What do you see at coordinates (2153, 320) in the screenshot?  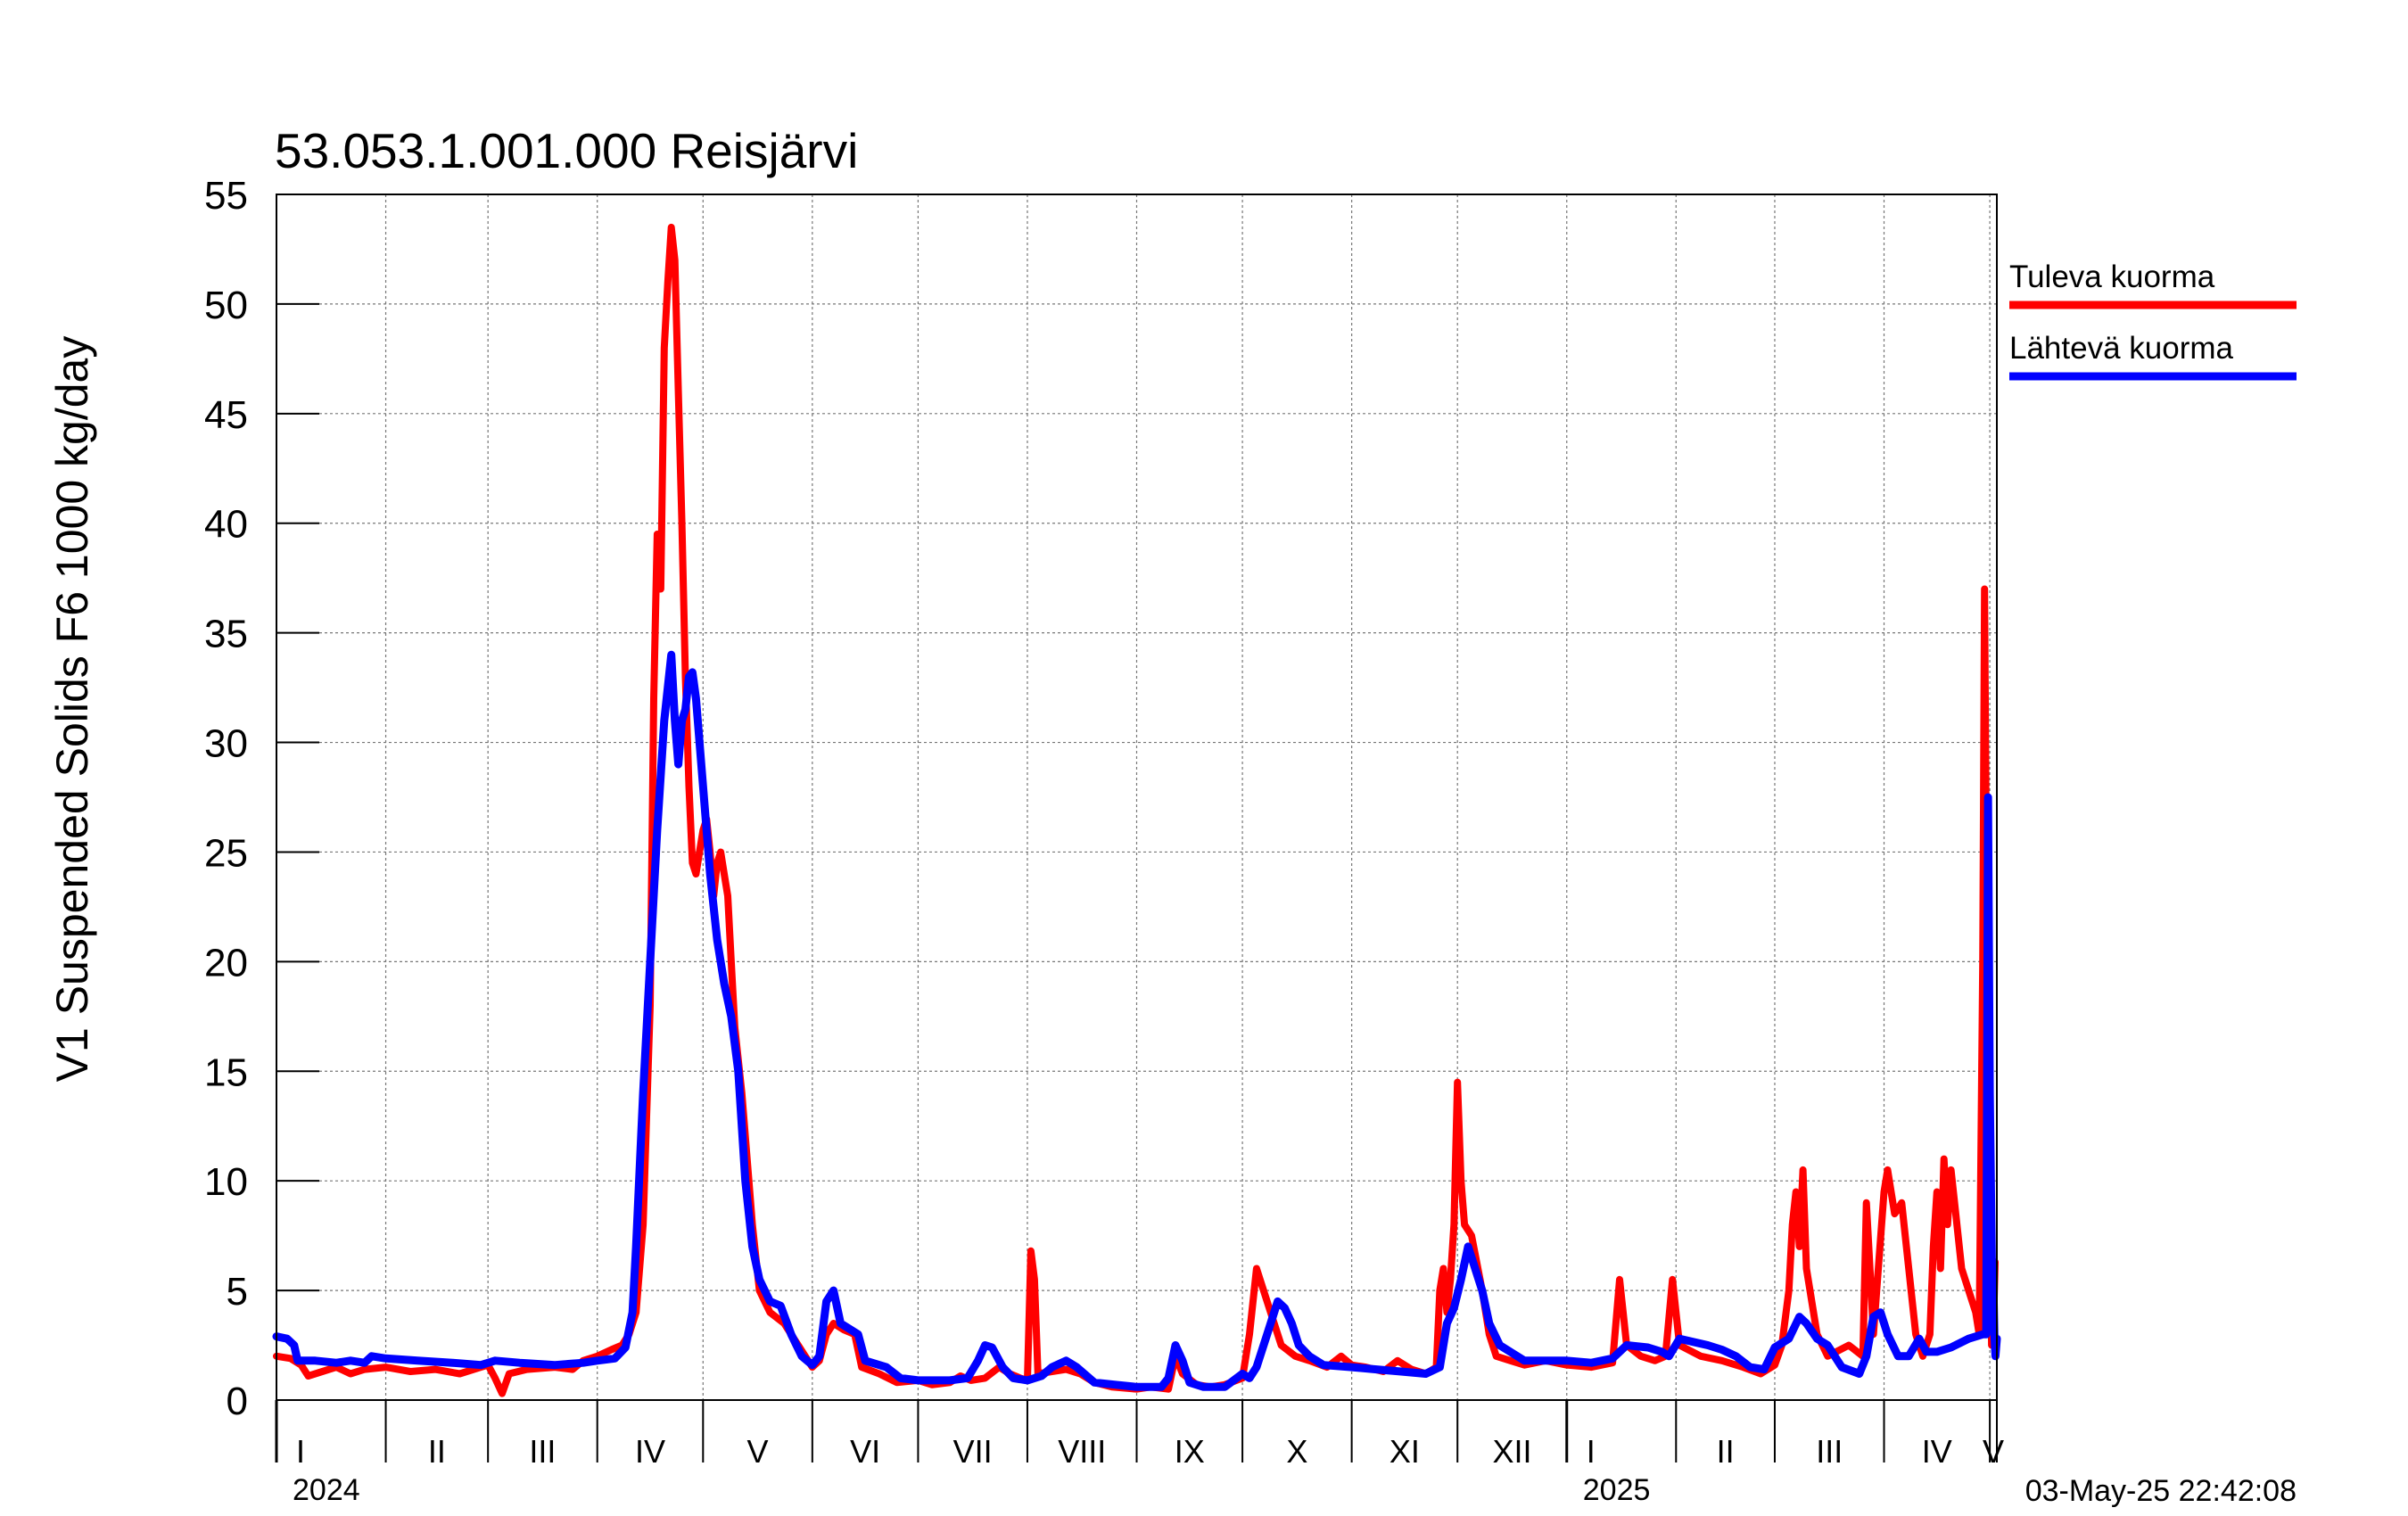 I see `legend: Tuleva kuorma Lähtevä kuorma` at bounding box center [2153, 320].